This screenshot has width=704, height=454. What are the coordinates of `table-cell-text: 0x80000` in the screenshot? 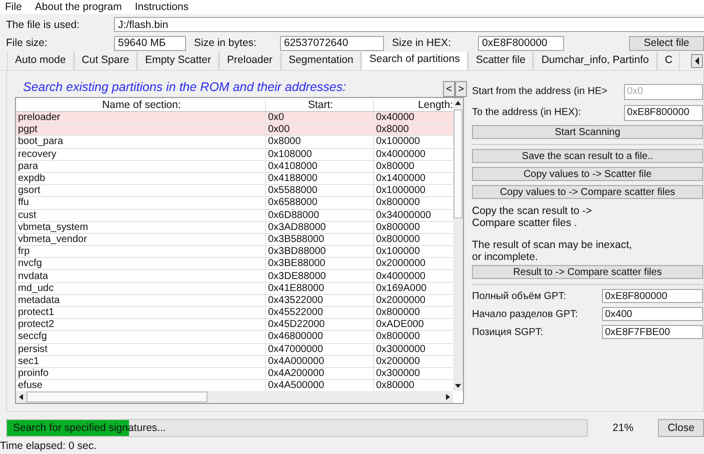 It's located at (395, 166).